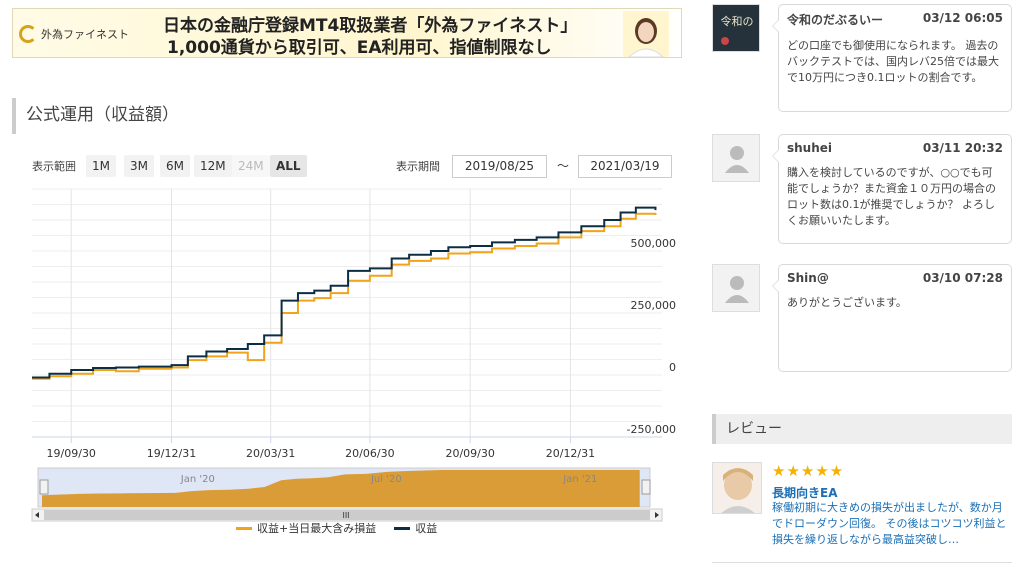 The image size is (1021, 576). I want to click on period-tilde: ～, so click(563, 166).